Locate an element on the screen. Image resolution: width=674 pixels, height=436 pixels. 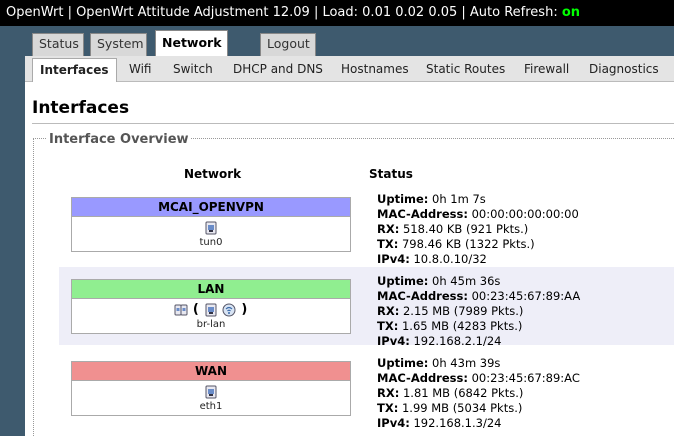
status-rx: RX: 2.15 MB (7989 Pkts.) is located at coordinates (478, 311).